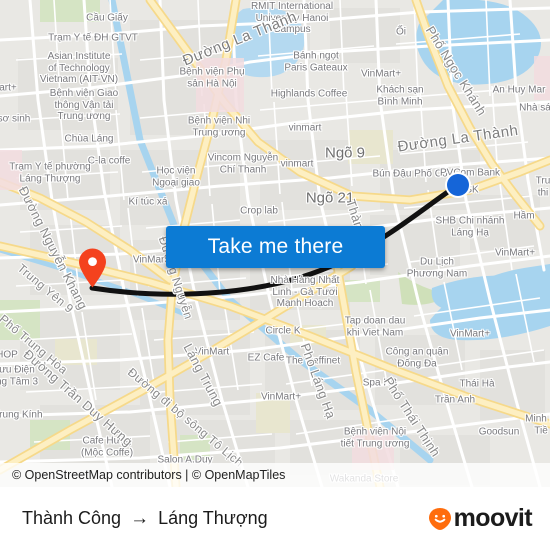  I want to click on origin-pin-icon, so click(92, 268).